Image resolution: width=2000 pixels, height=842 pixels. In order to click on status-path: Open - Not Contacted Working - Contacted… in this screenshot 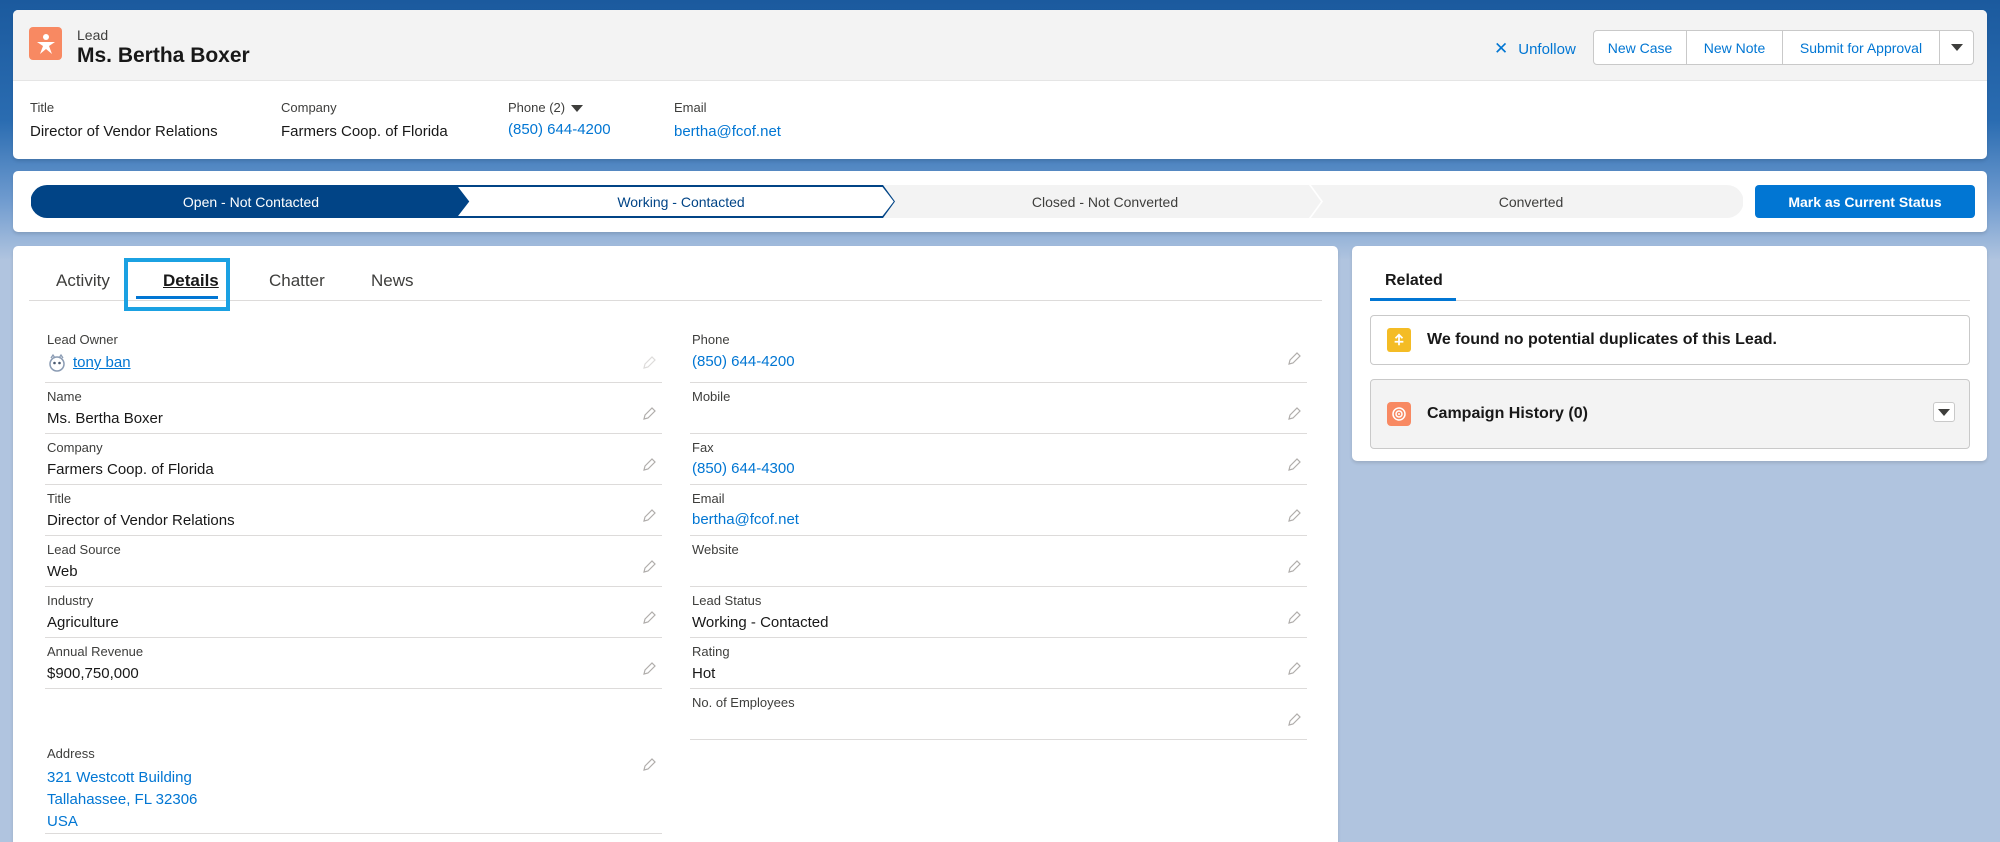, I will do `click(1000, 201)`.